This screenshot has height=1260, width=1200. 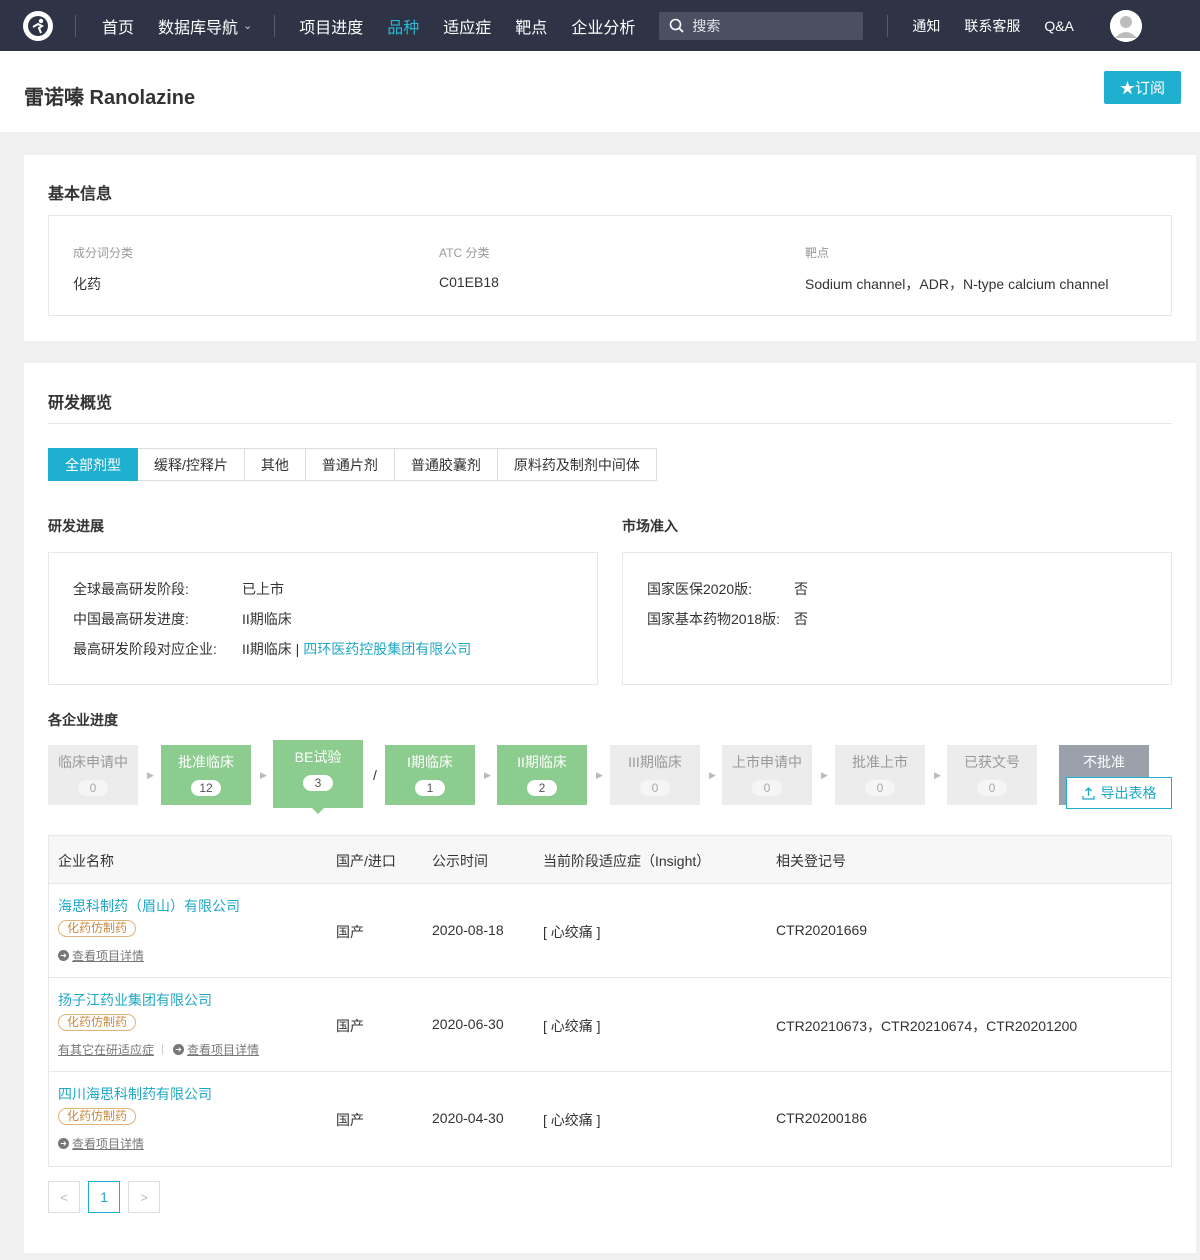 I want to click on th-origin: 国产/进口, so click(x=366, y=861).